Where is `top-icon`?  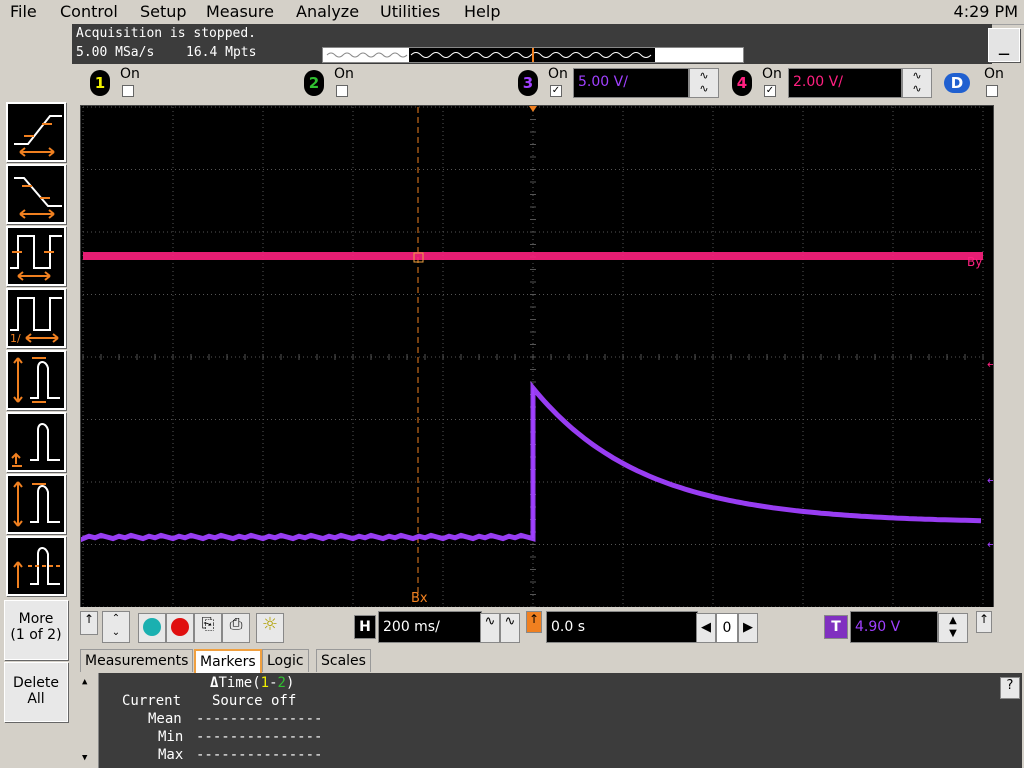 top-icon is located at coordinates (36, 504).